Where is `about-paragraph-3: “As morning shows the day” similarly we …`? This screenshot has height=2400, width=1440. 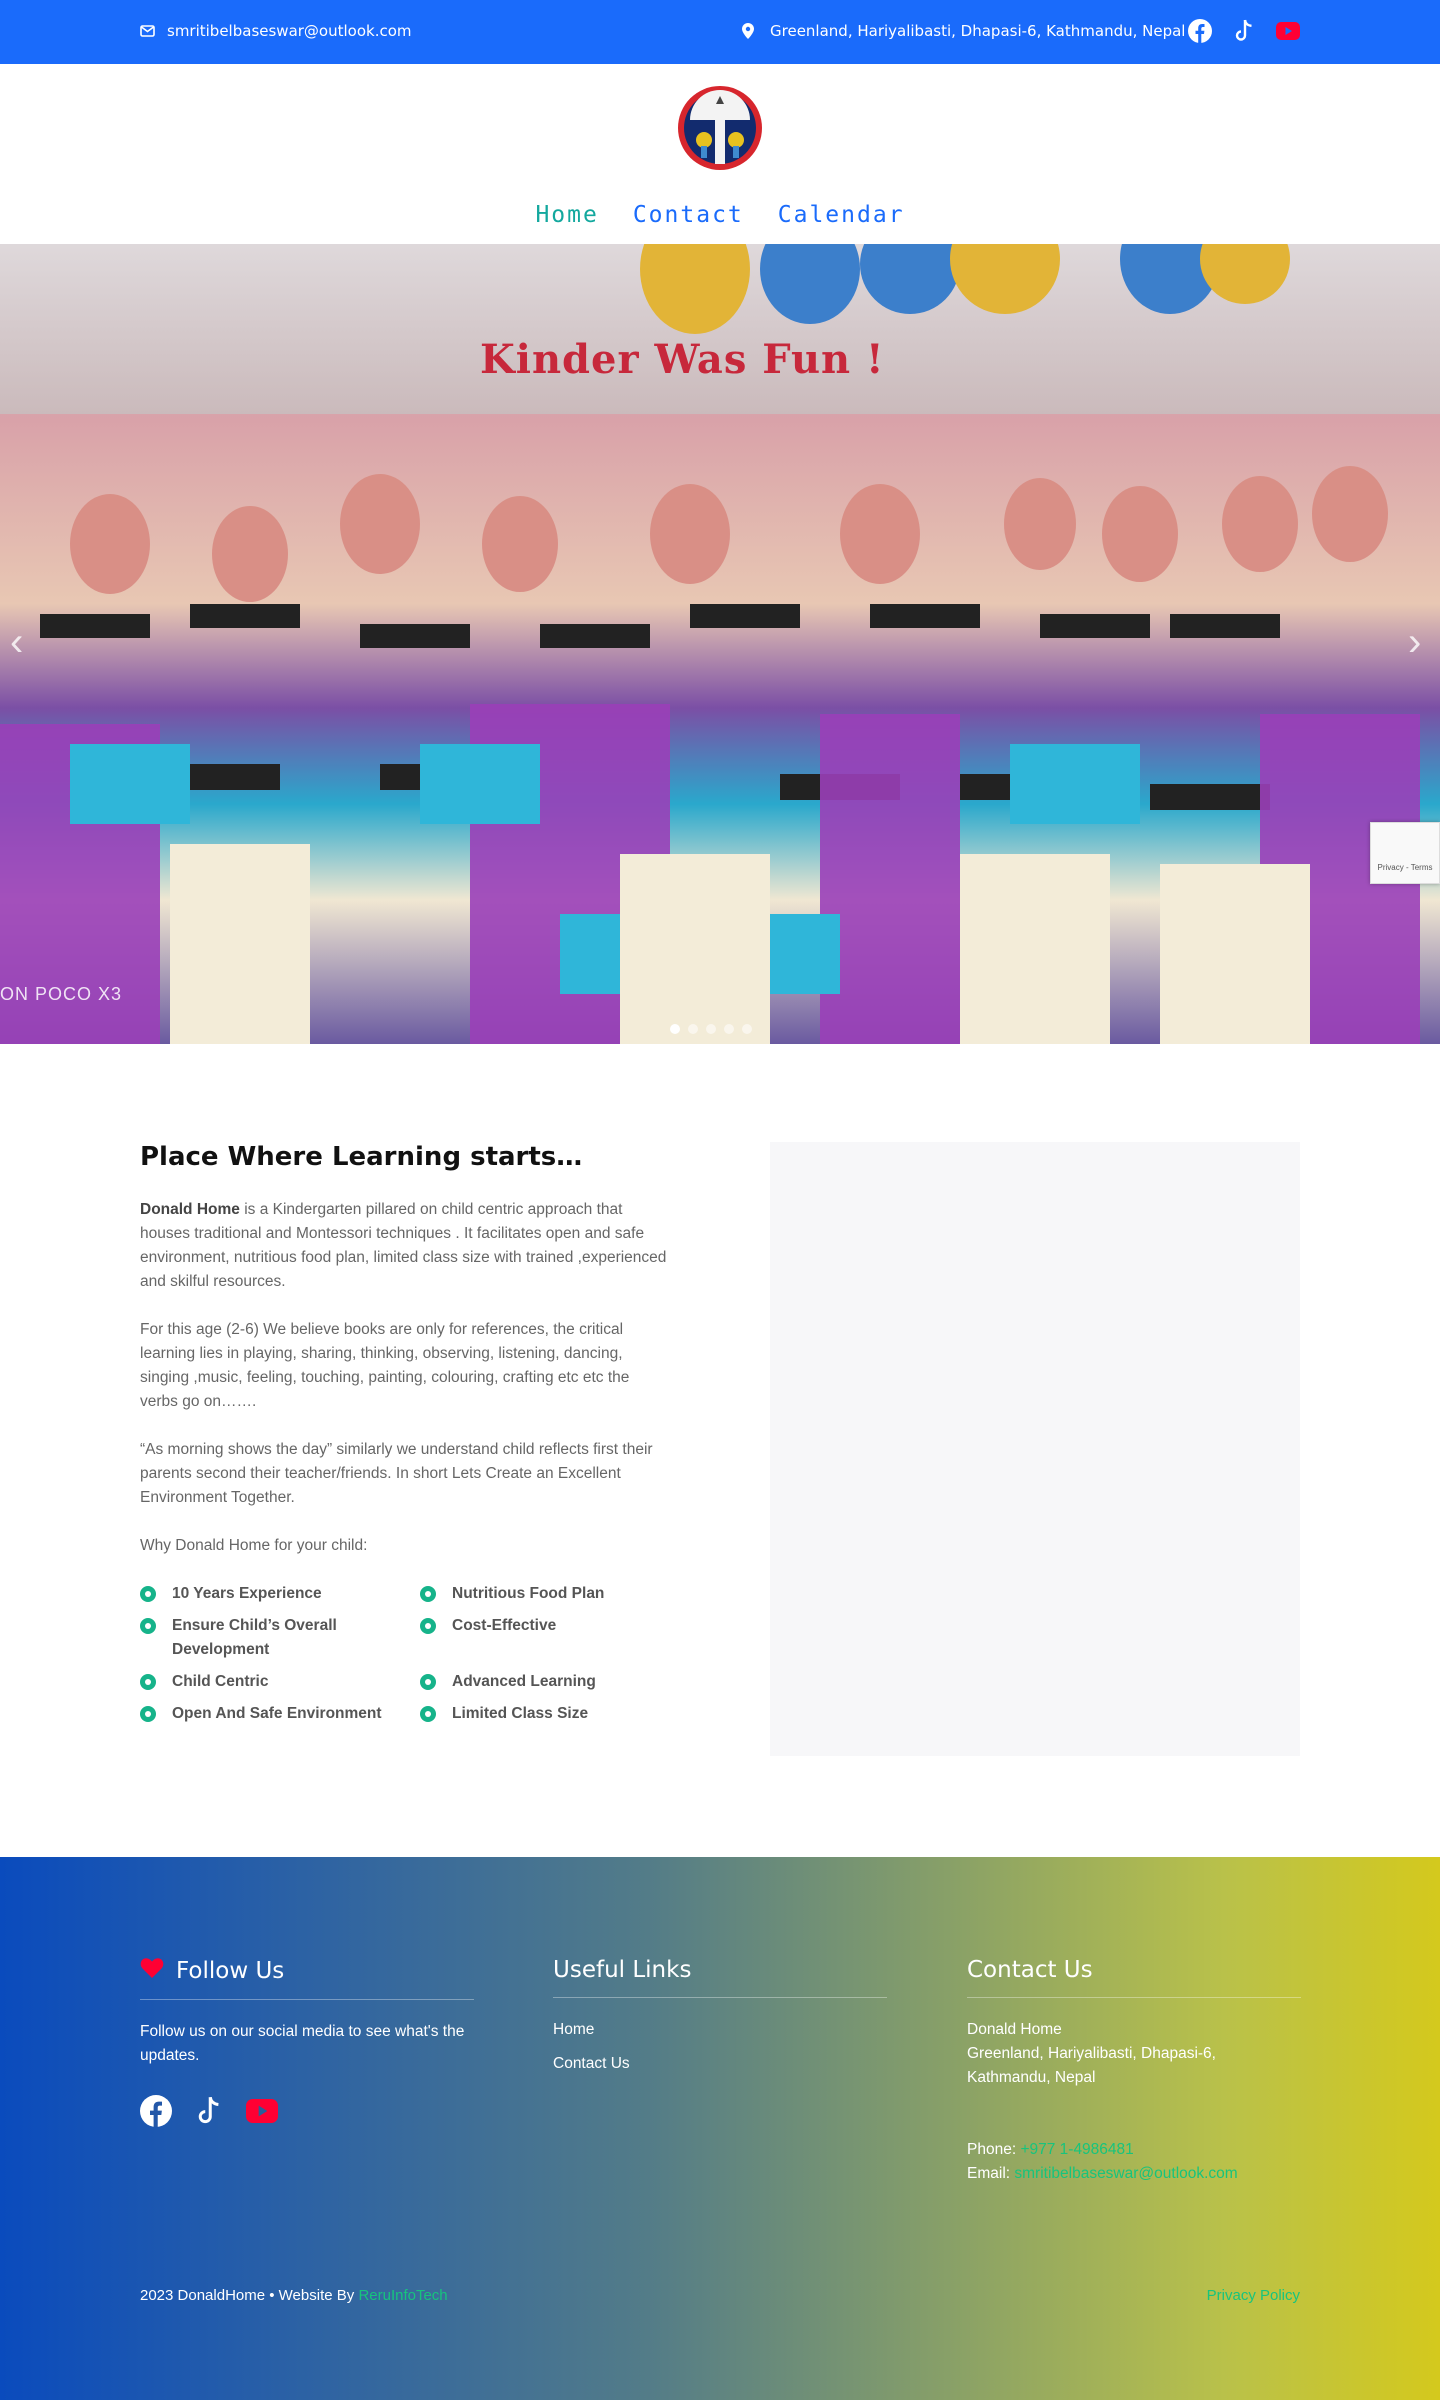 about-paragraph-3: “As morning shows the day” similarly we … is located at coordinates (396, 1473).